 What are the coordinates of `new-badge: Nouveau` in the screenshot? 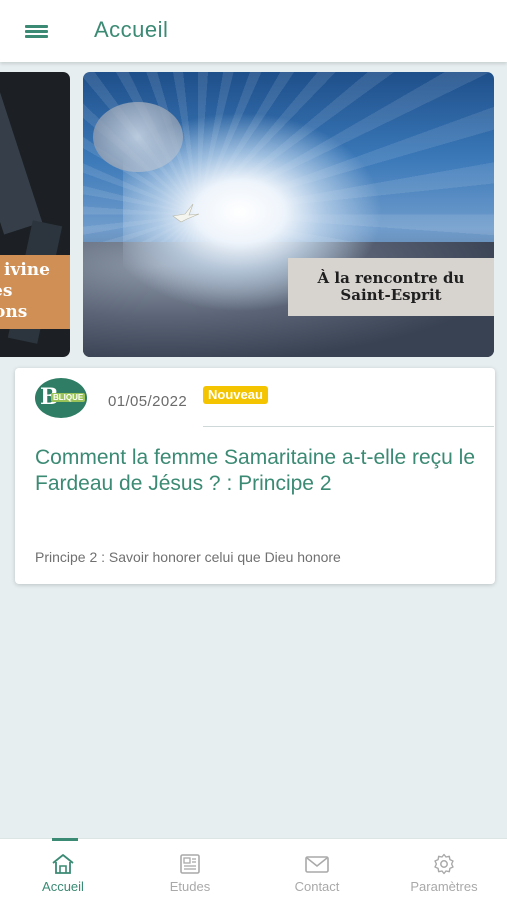 It's located at (235, 395).